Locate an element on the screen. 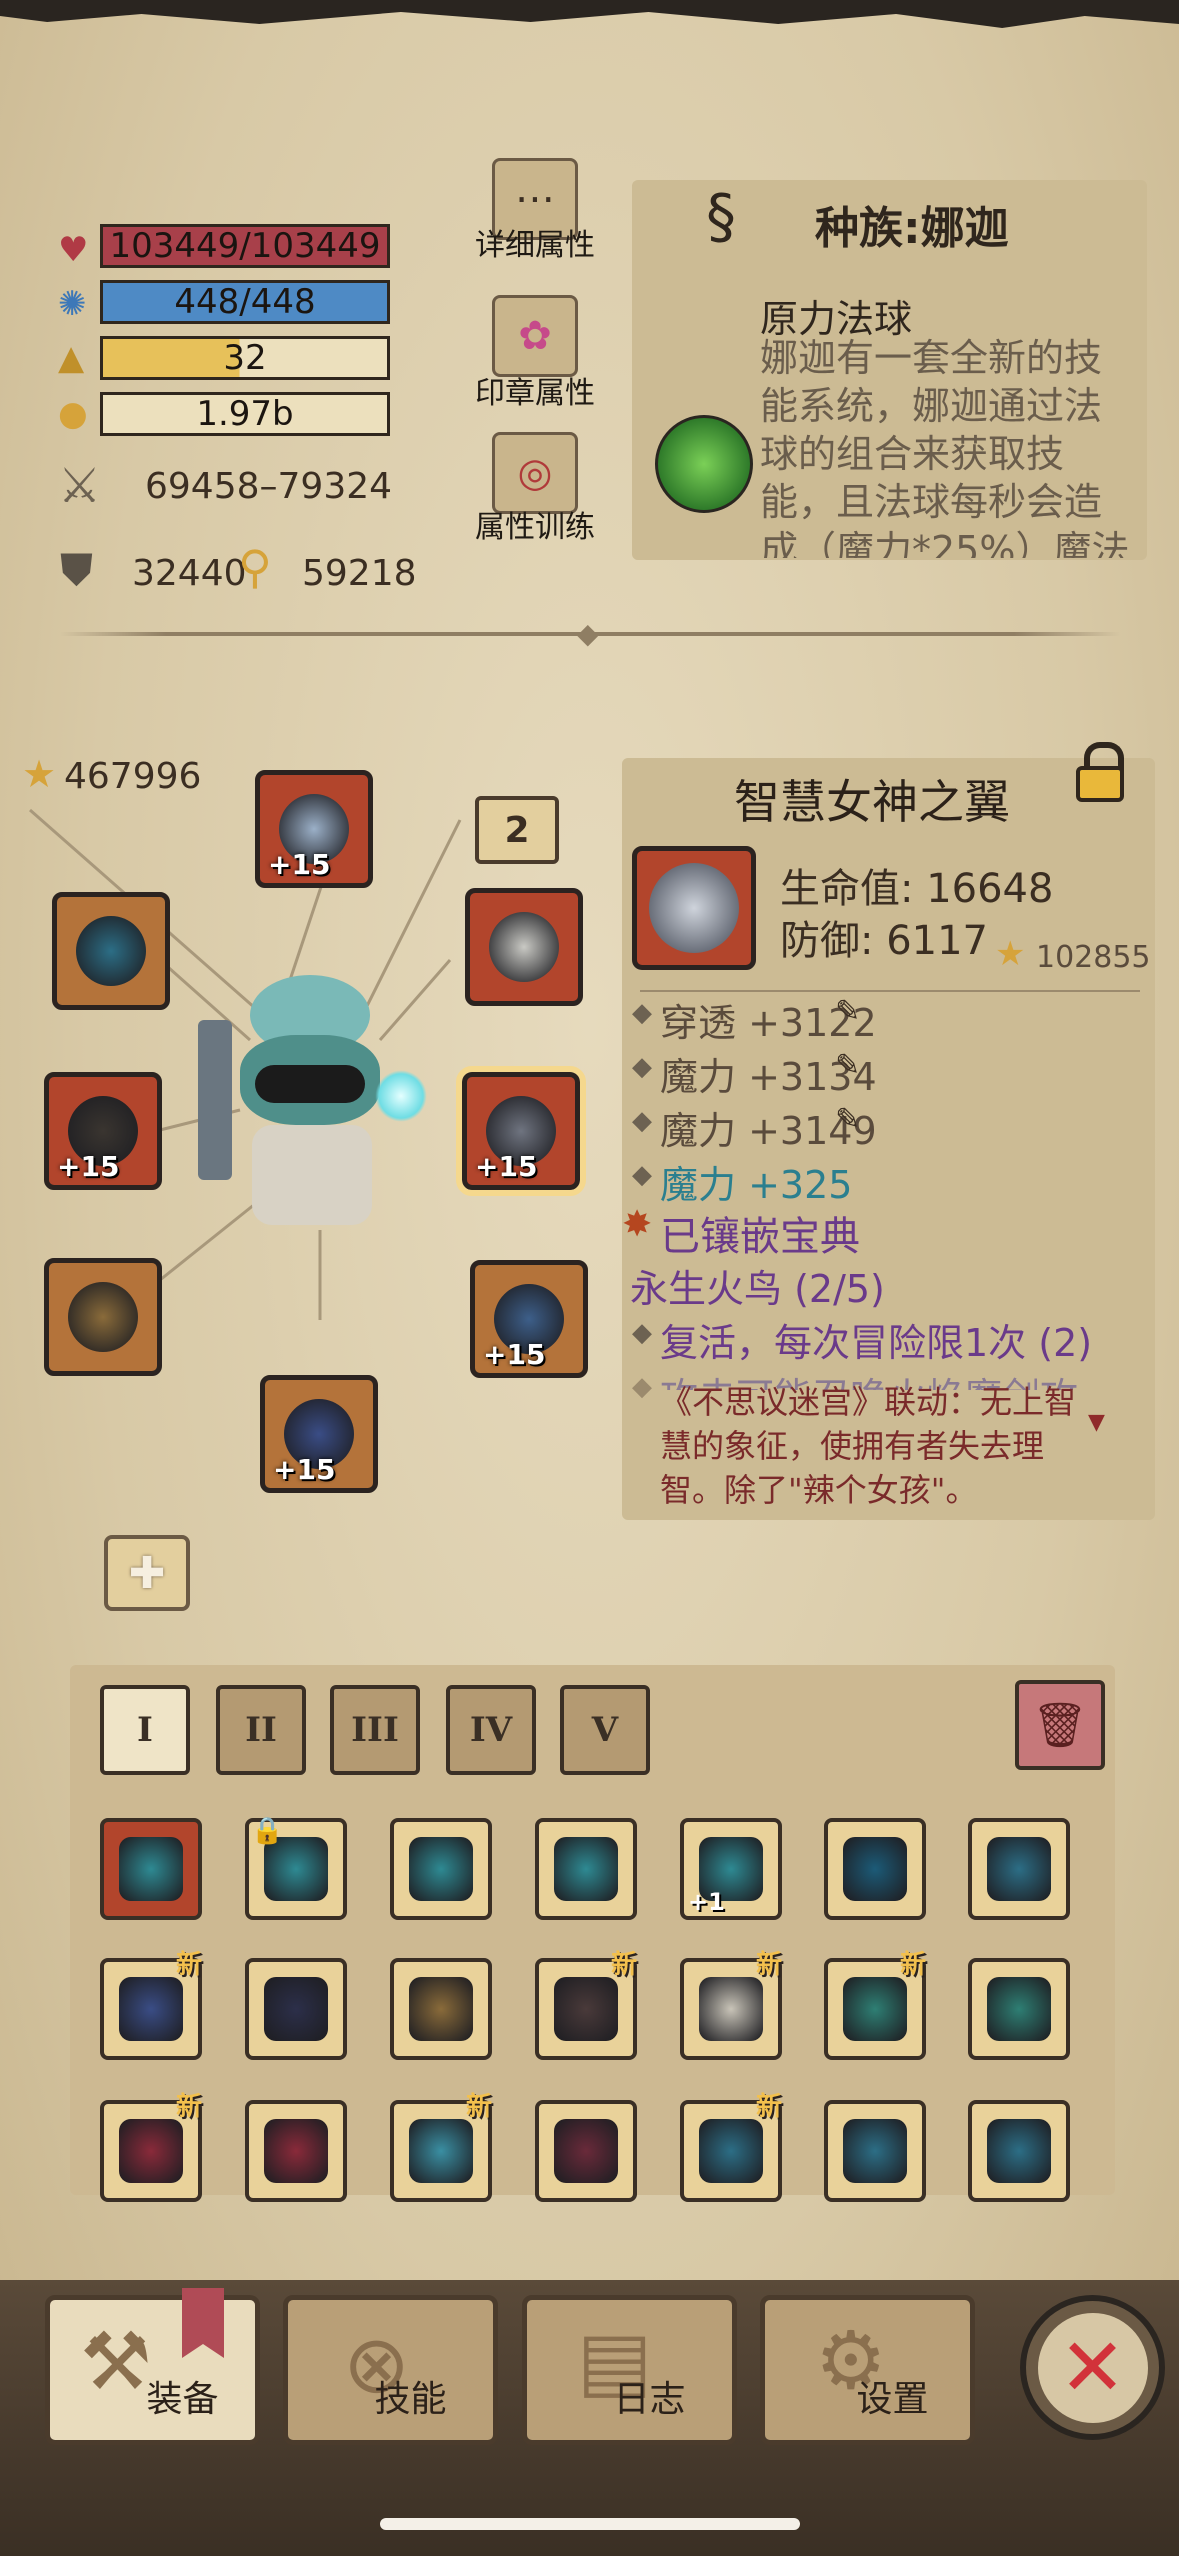  inventory-item-helm is located at coordinates (875, 1869).